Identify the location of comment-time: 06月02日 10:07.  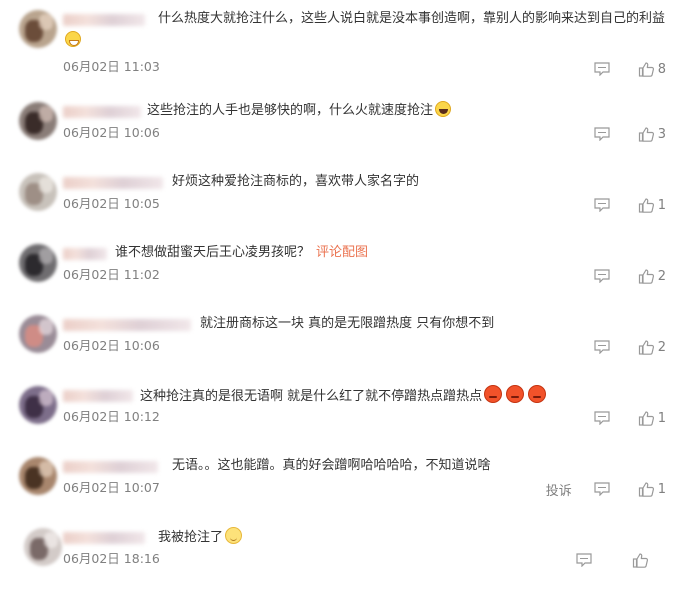
(111, 487).